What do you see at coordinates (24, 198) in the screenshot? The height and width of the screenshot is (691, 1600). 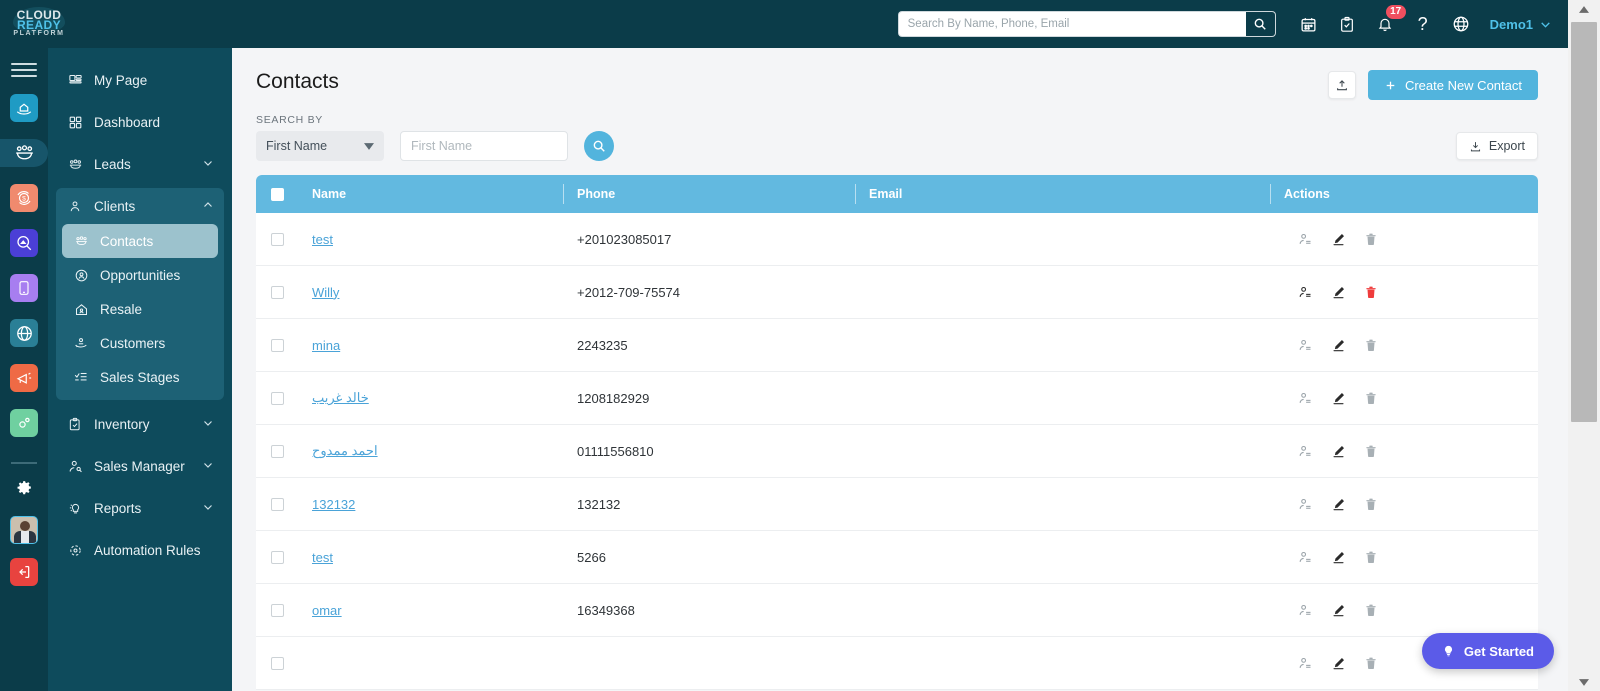 I see `rail-item-resale: $` at bounding box center [24, 198].